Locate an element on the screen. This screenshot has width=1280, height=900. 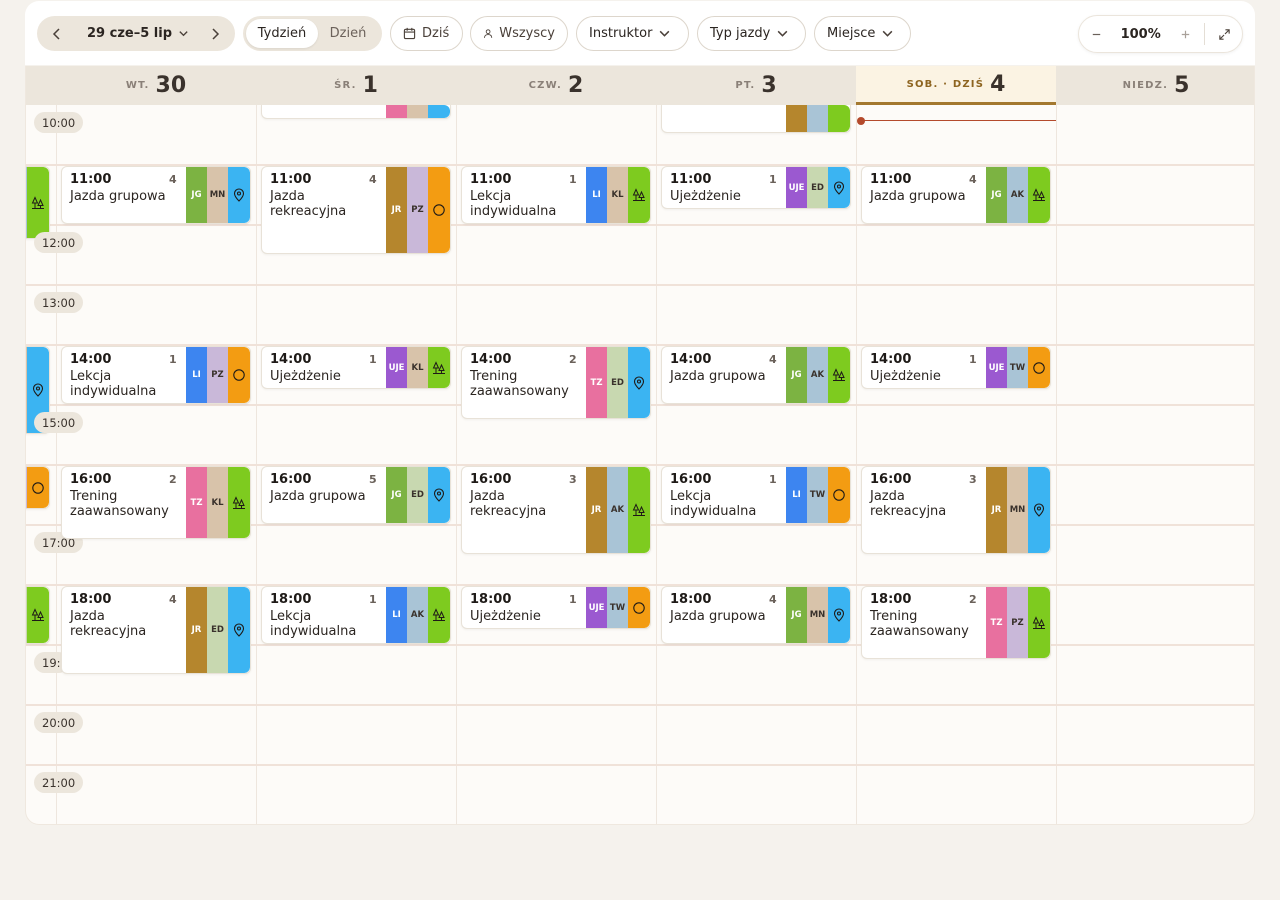
event-card: 18:00 4 Jazda rekreacyjna JR ED is located at coordinates (156, 630).